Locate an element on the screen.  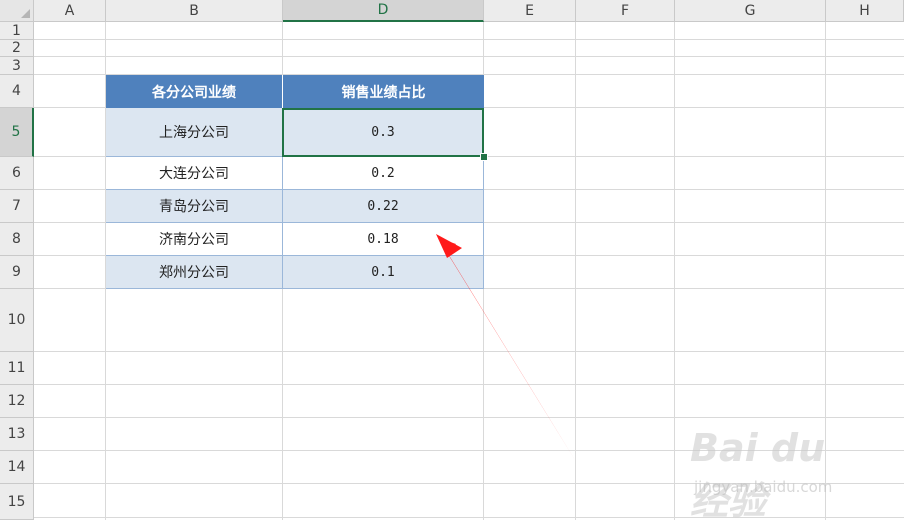
watermark-logo-text: Bai du 经验 is located at coordinates (758, 474).